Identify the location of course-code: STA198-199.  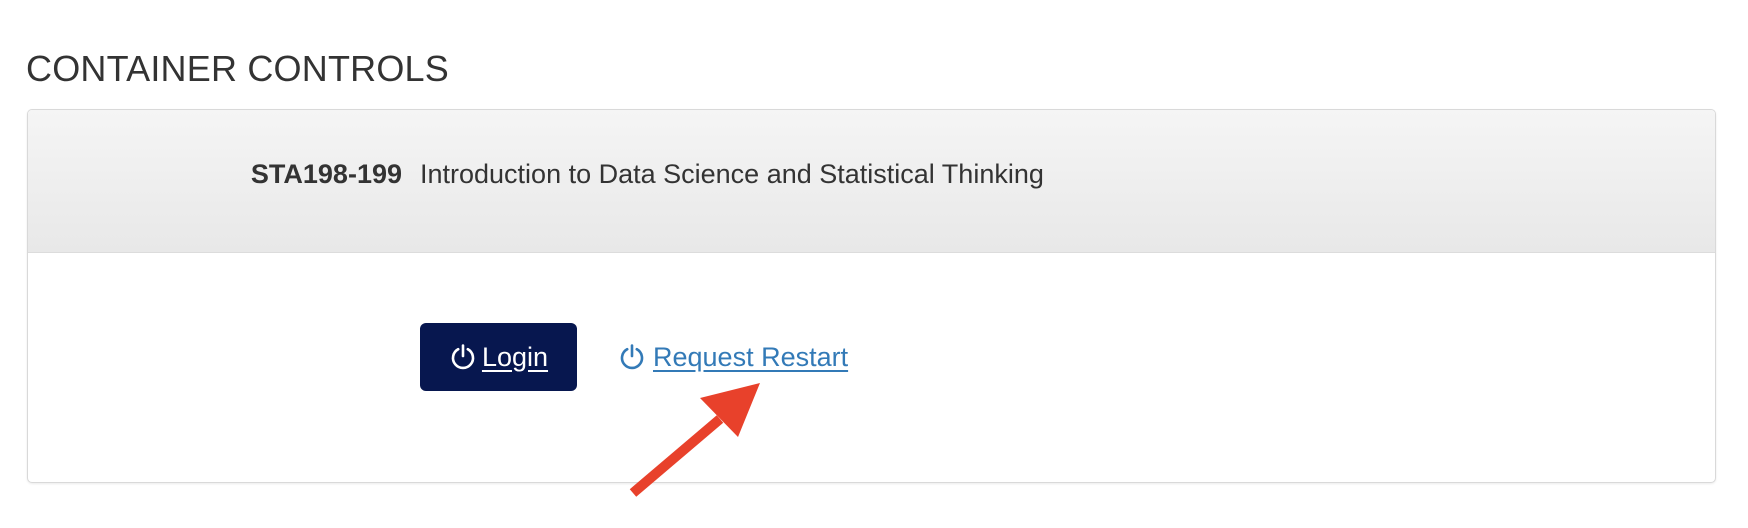
(326, 174).